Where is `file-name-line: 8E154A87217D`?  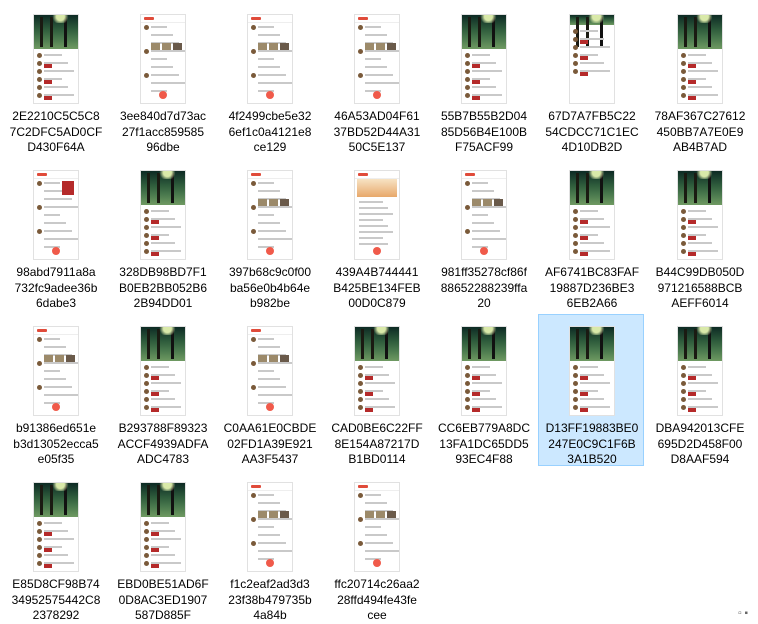 file-name-line: 8E154A87217D is located at coordinates (377, 443).